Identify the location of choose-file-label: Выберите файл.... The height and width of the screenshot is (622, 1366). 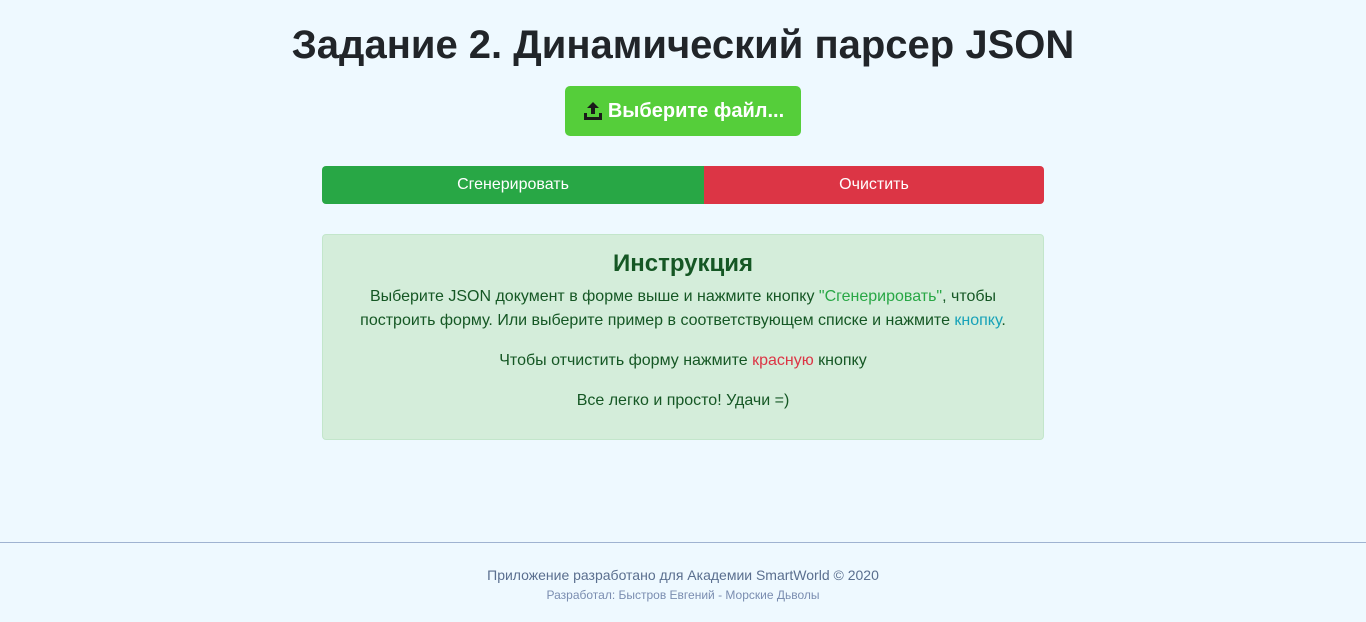
(696, 110).